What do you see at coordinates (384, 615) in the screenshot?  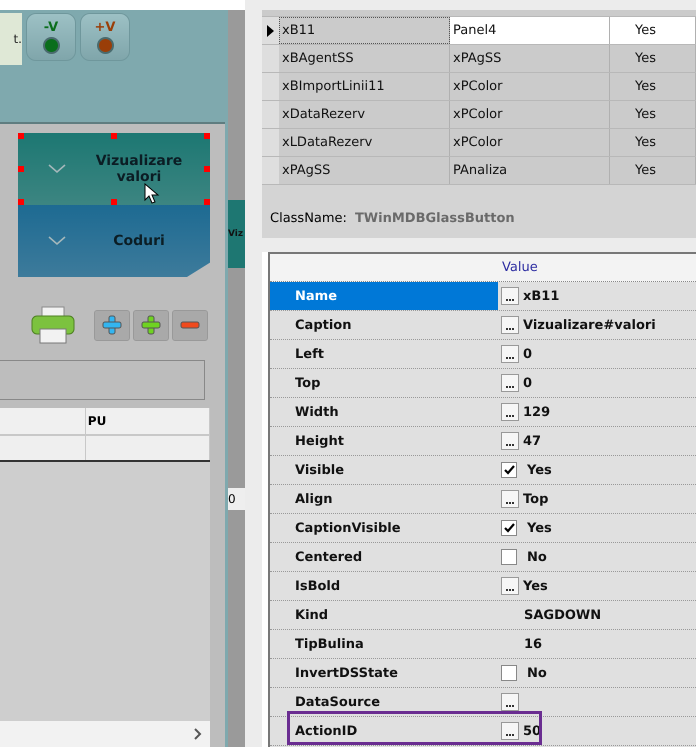 I see `property-name: Kind` at bounding box center [384, 615].